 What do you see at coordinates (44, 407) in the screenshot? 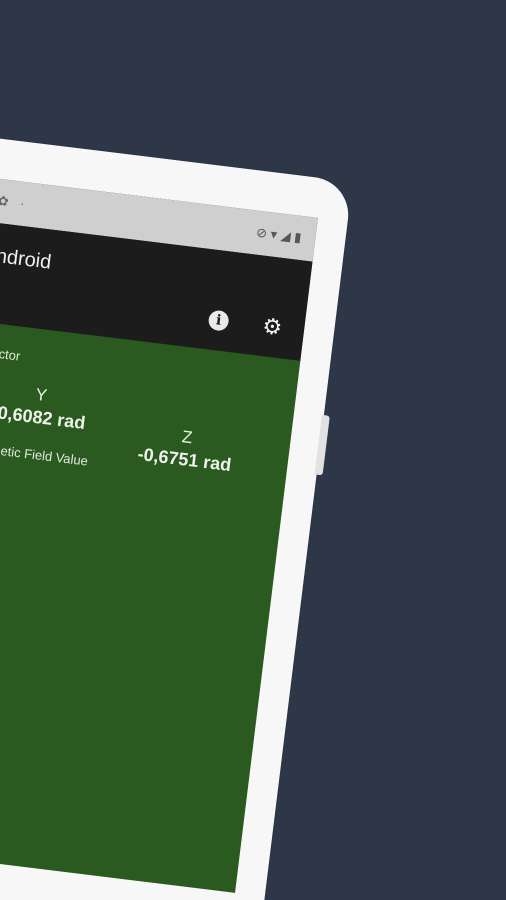
I see `y-axis-reading: Y -0,6082 rad` at bounding box center [44, 407].